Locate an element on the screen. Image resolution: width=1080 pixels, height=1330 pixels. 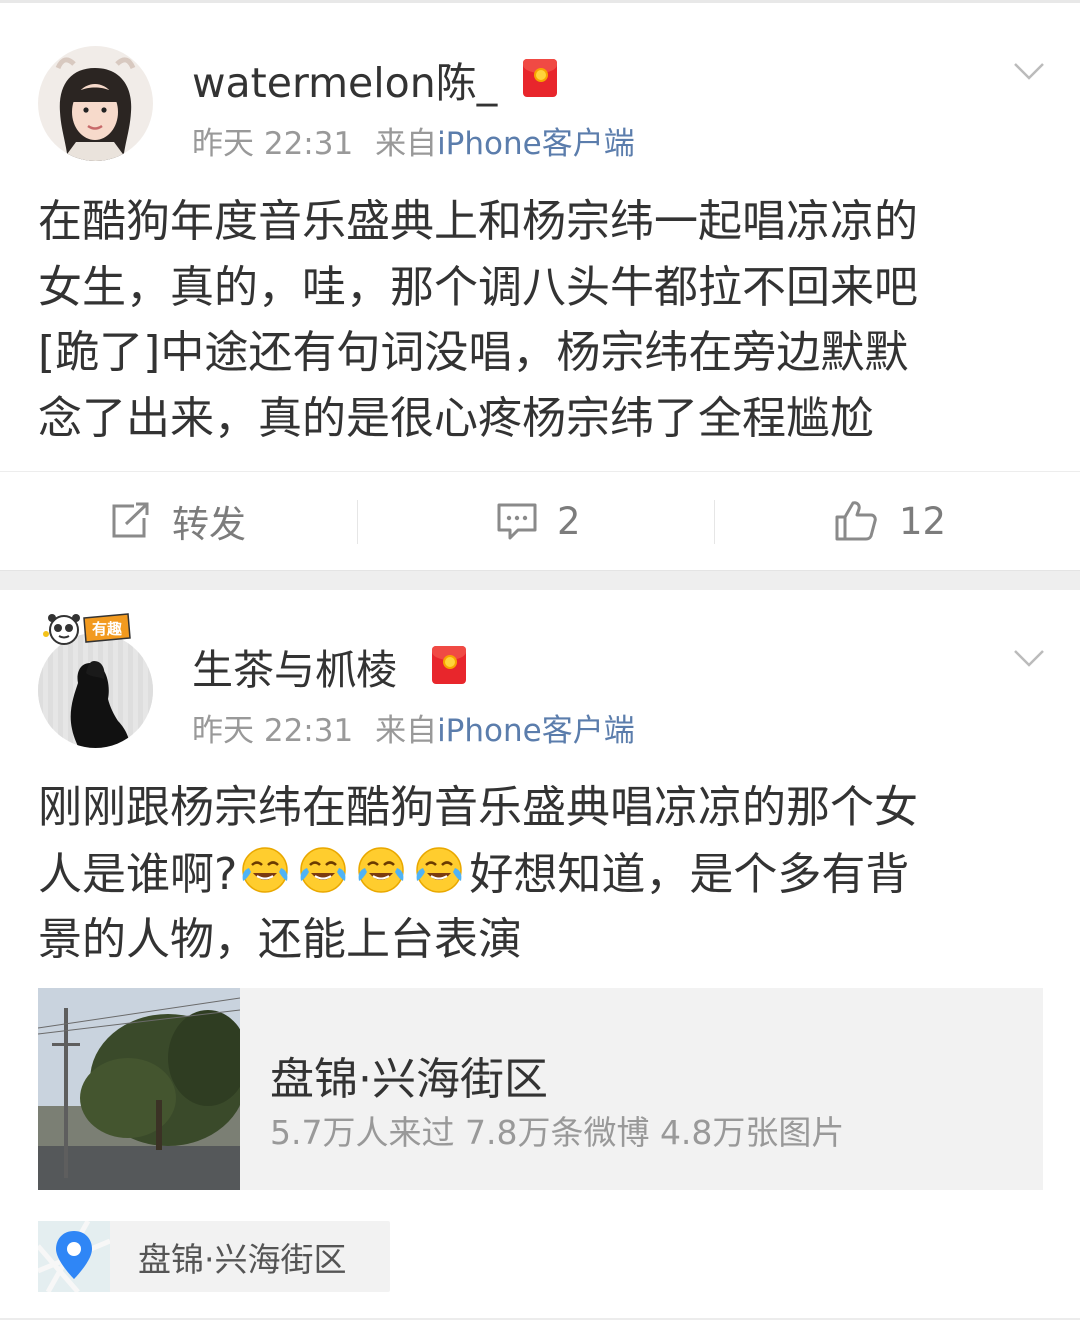
location-title: 盘锦·兴海街区 is located at coordinates (409, 1079).